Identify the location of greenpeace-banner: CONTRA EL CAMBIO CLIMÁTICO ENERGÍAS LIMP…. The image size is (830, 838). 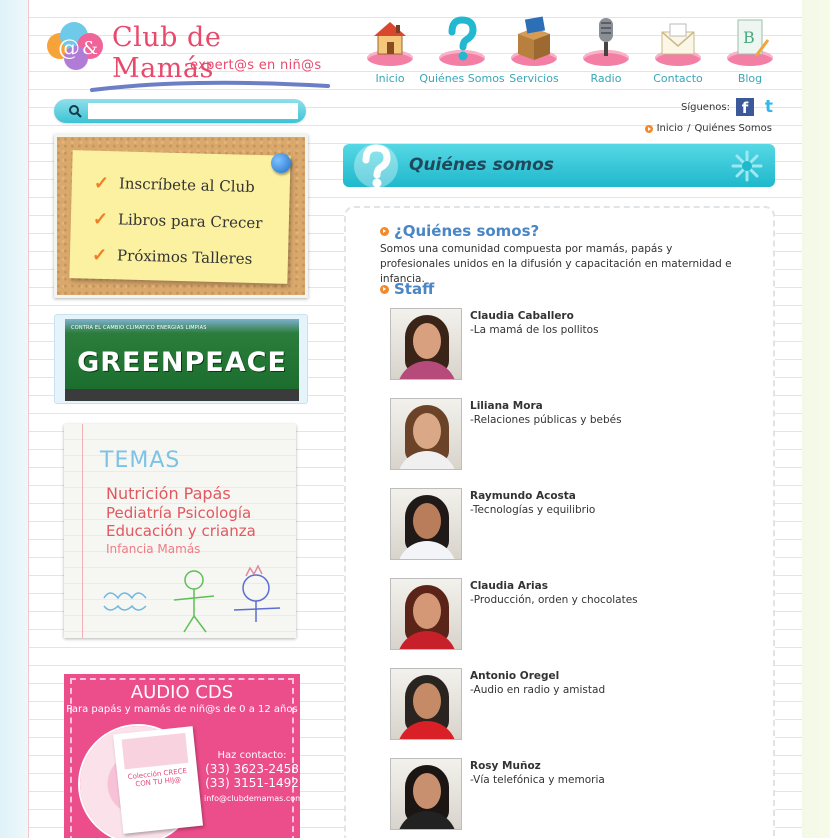
(181, 359).